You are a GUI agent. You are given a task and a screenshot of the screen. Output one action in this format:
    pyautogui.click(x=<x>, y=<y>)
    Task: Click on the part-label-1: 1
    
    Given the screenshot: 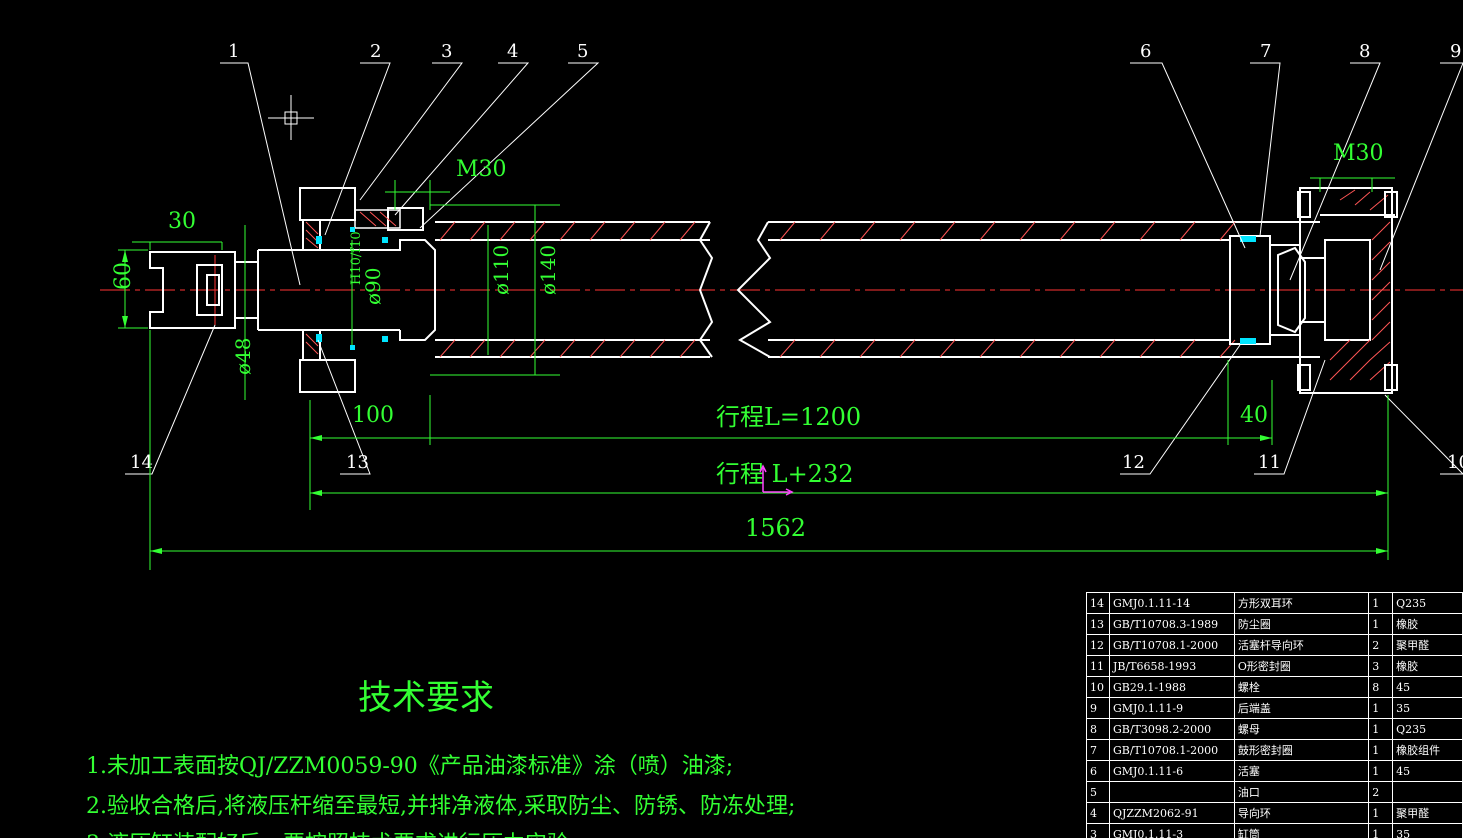 What is the action you would take?
    pyautogui.click(x=233, y=51)
    